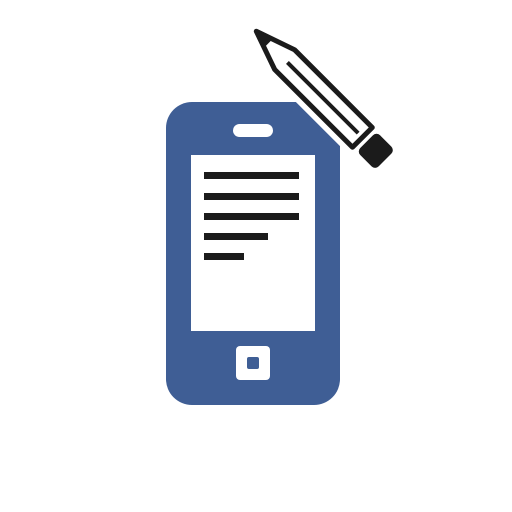  Describe the element at coordinates (253, 243) in the screenshot. I see `phone-screen` at that location.